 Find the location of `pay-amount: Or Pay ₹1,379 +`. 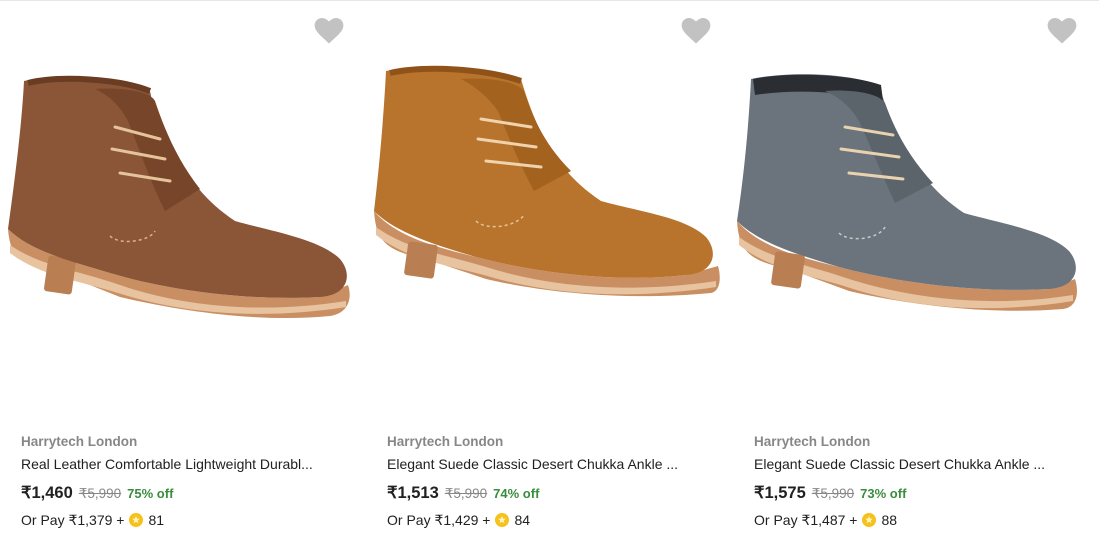

pay-amount: Or Pay ₹1,379 + is located at coordinates (73, 520).